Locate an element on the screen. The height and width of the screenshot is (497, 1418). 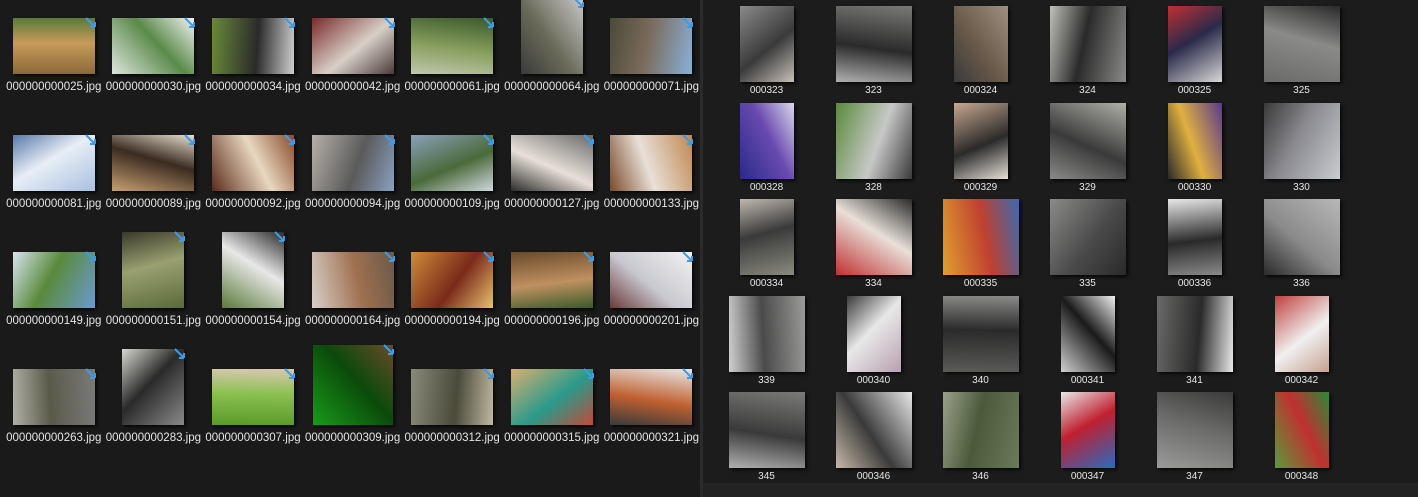
file-item: 000347 is located at coordinates (1087, 437).